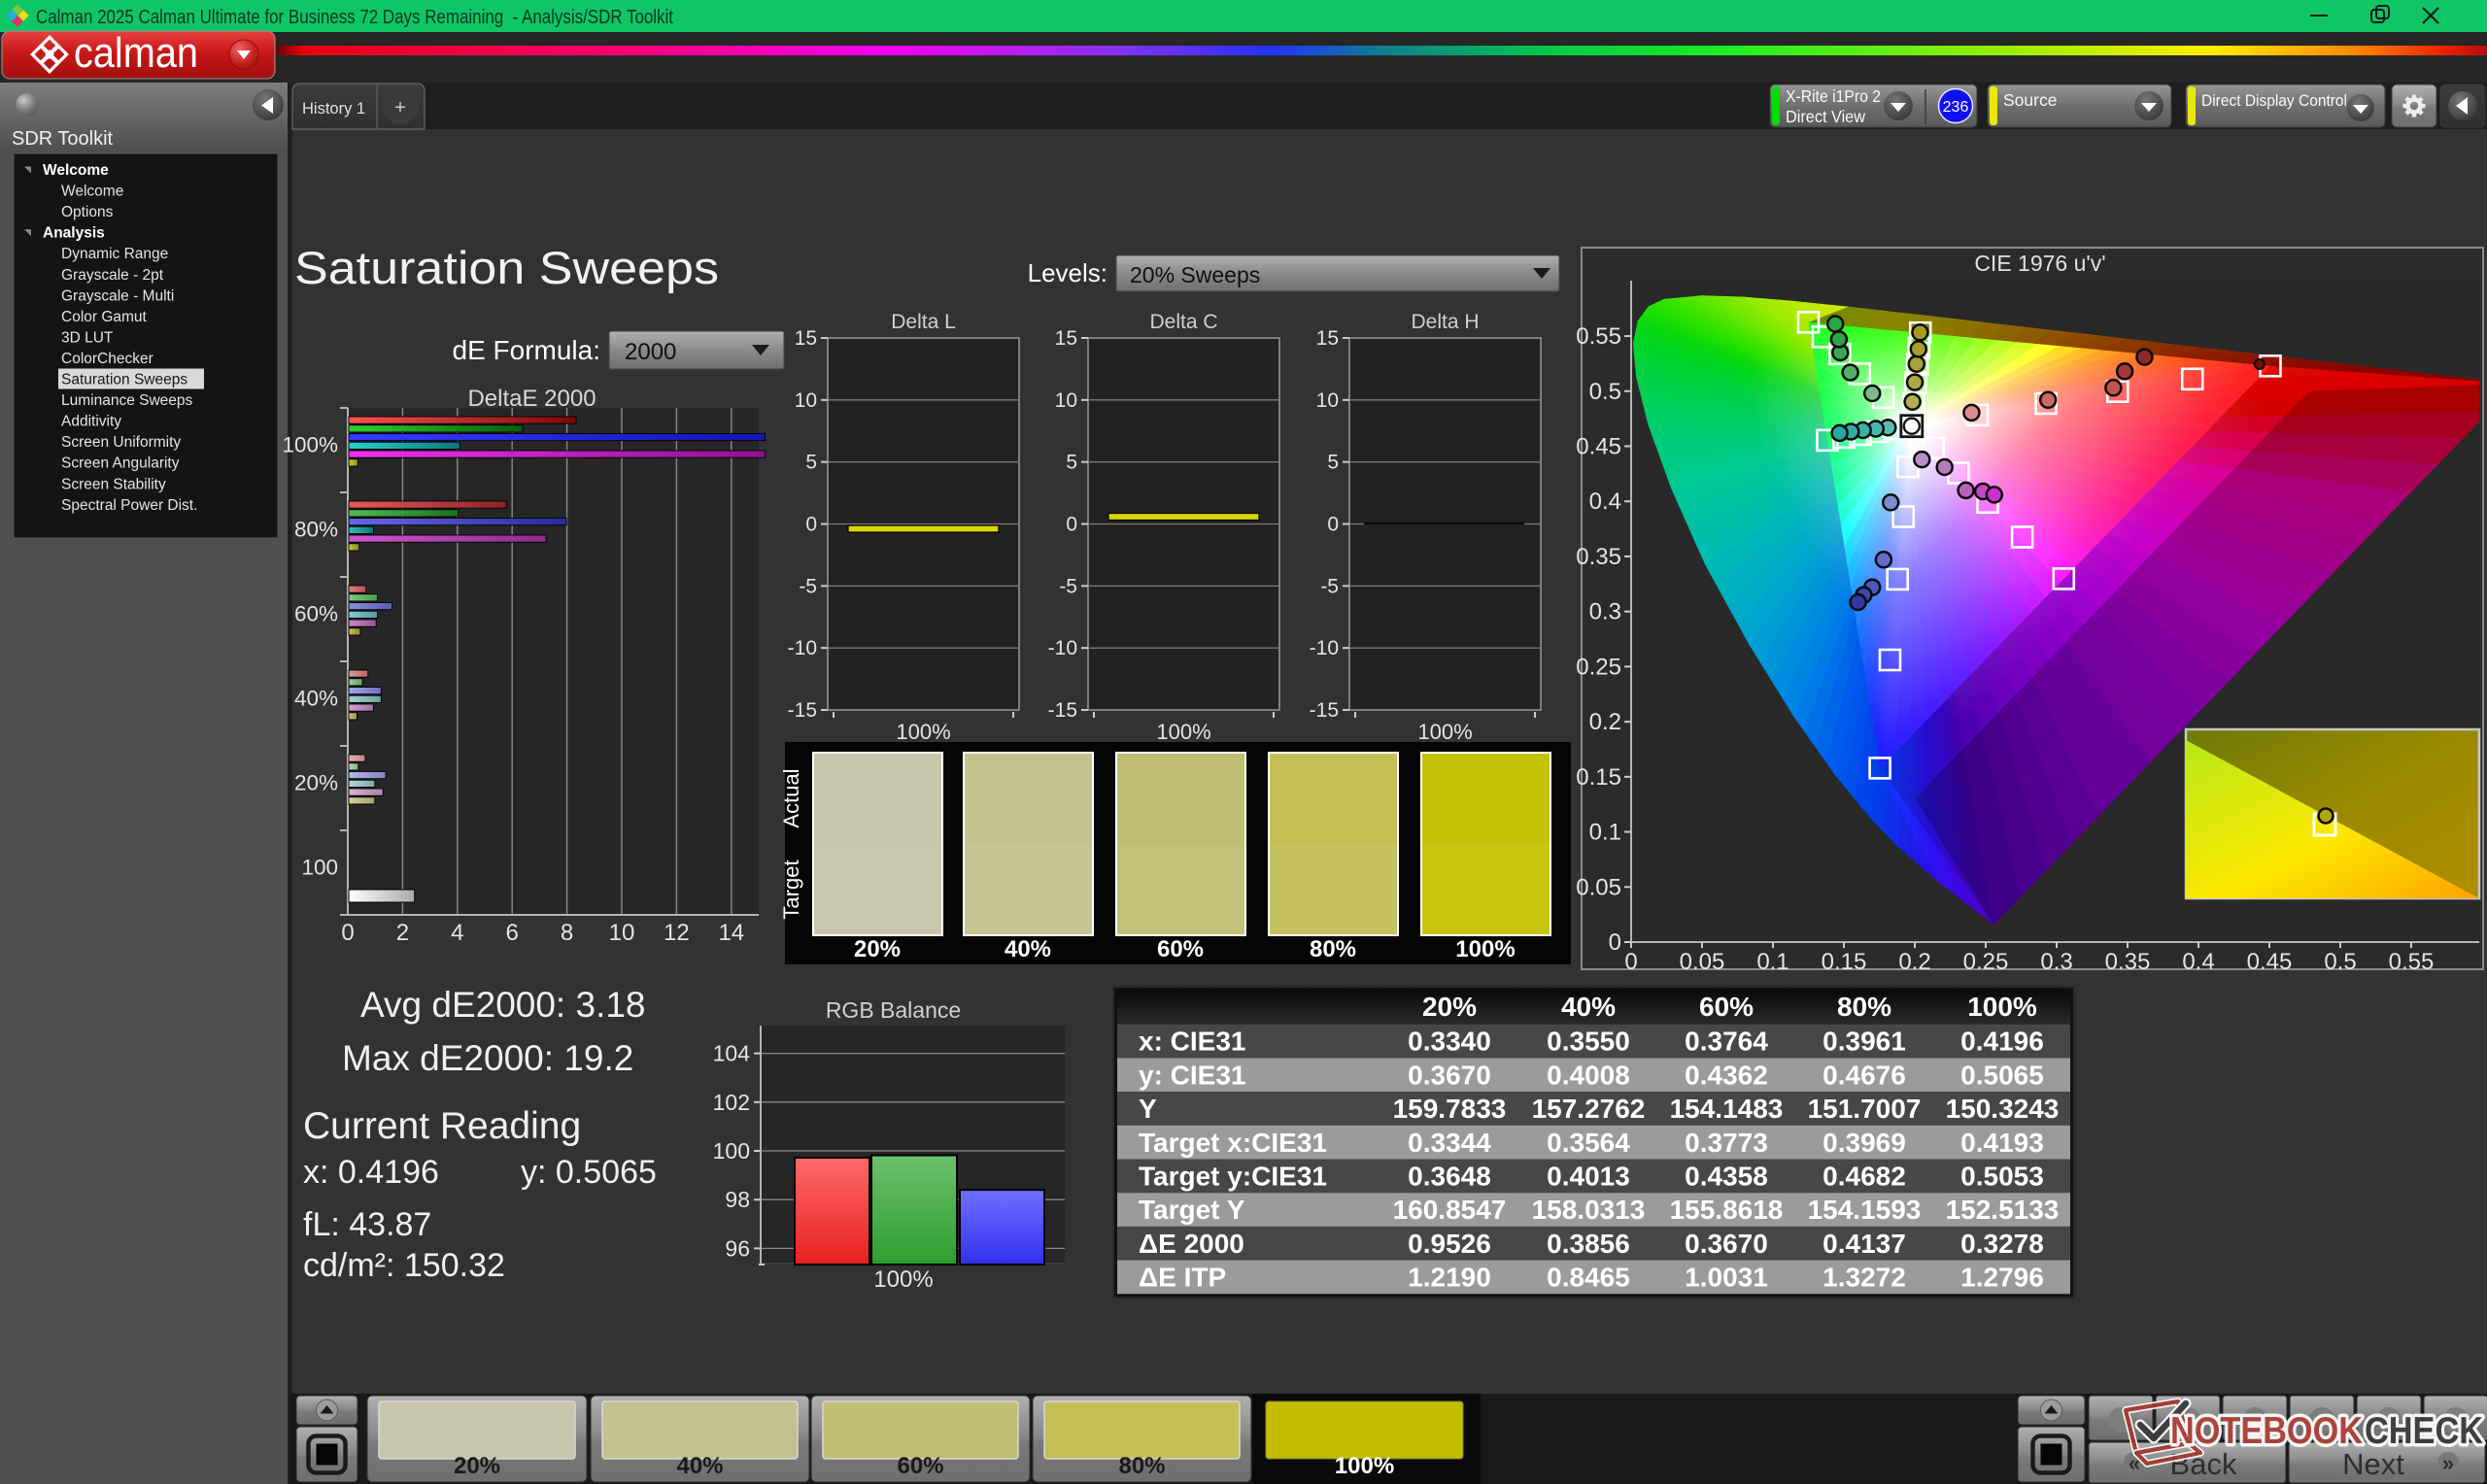 Image resolution: width=2487 pixels, height=1484 pixels. I want to click on svg-text: 98, so click(737, 1199).